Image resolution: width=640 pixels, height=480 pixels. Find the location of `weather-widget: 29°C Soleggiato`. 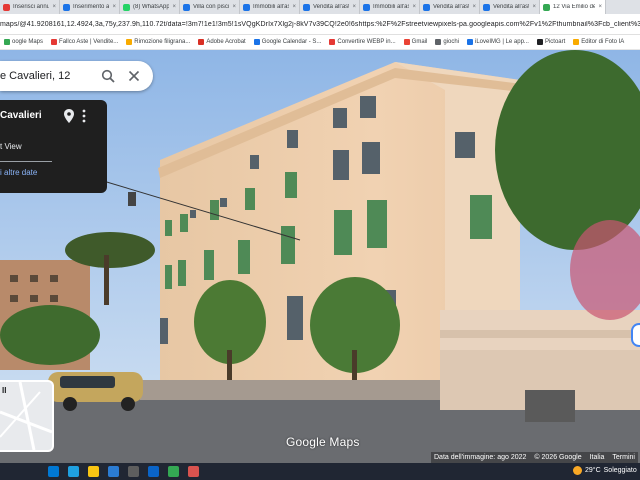

weather-widget: 29°C Soleggiato is located at coordinates (605, 470).